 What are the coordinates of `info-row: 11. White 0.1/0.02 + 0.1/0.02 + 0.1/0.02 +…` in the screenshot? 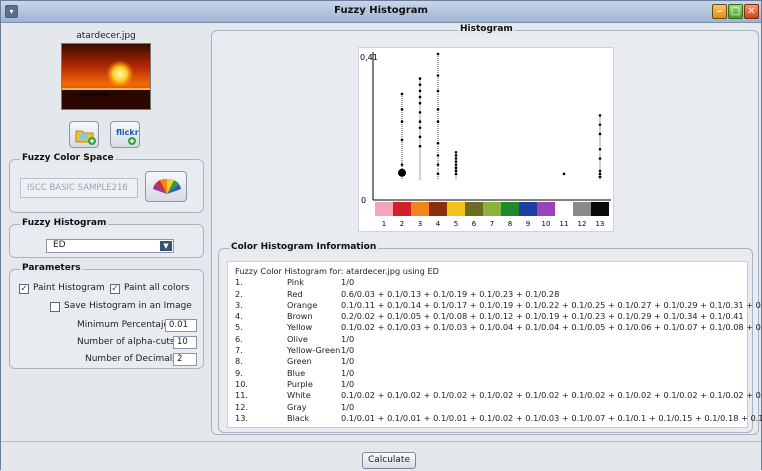 It's located at (498, 395).